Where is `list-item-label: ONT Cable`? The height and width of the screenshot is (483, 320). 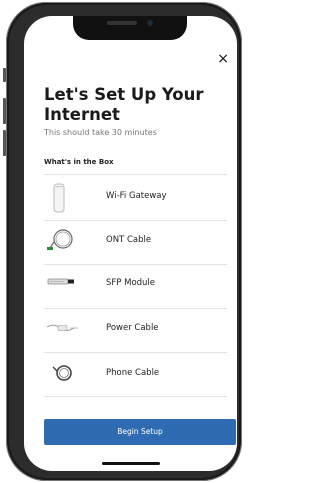 list-item-label: ONT Cable is located at coordinates (129, 240).